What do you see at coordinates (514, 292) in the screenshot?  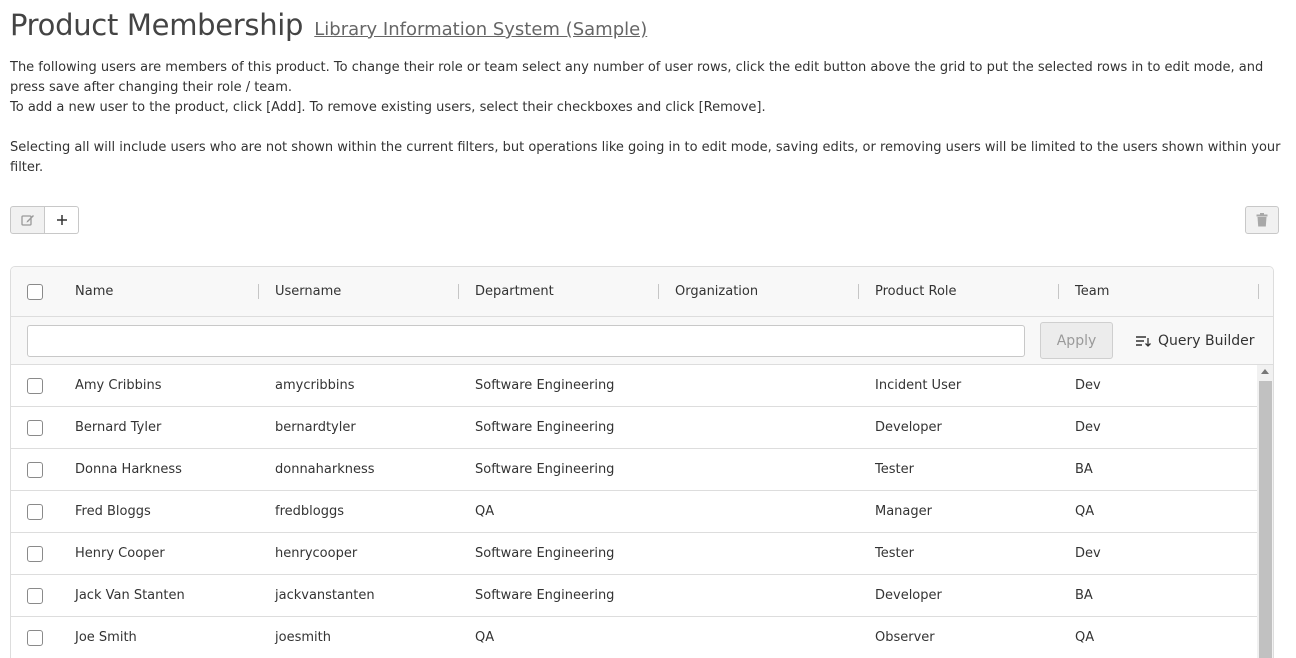 I see `column-header-department: Department` at bounding box center [514, 292].